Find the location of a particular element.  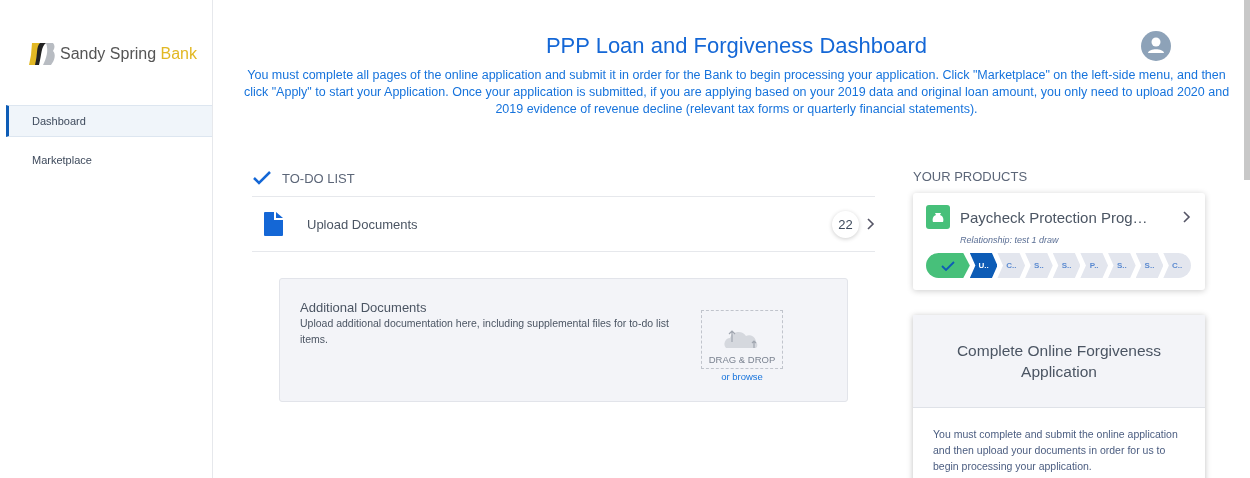

sidebar-item: Dashboard is located at coordinates (109, 121).